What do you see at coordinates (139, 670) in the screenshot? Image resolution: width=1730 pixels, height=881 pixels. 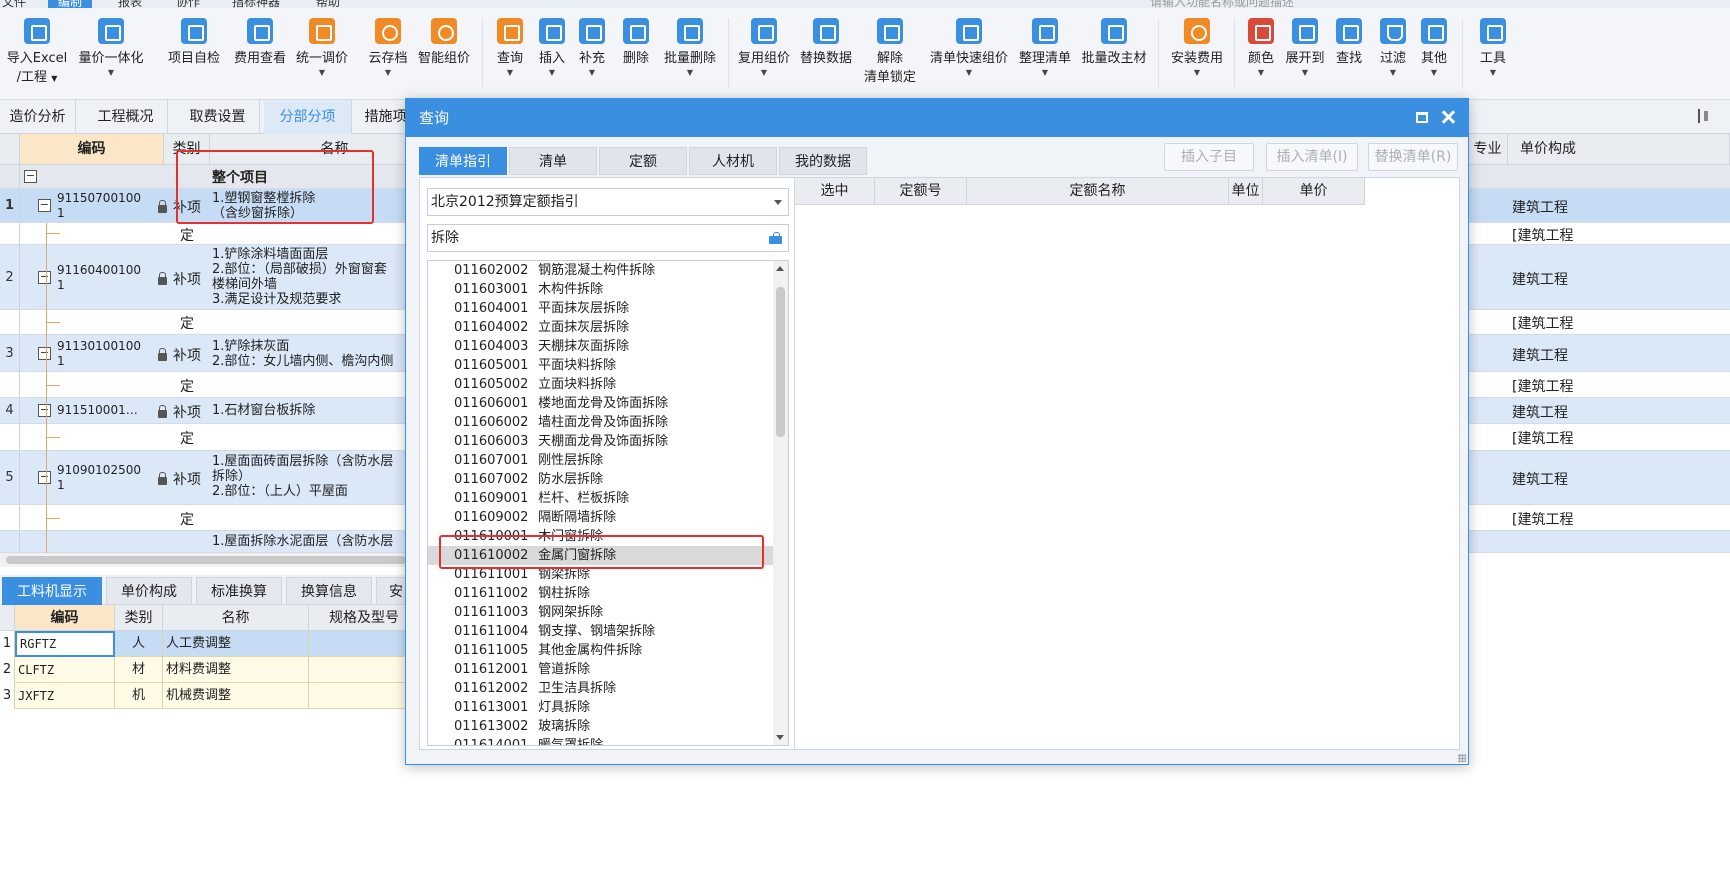 I see `cell-type: 材` at bounding box center [139, 670].